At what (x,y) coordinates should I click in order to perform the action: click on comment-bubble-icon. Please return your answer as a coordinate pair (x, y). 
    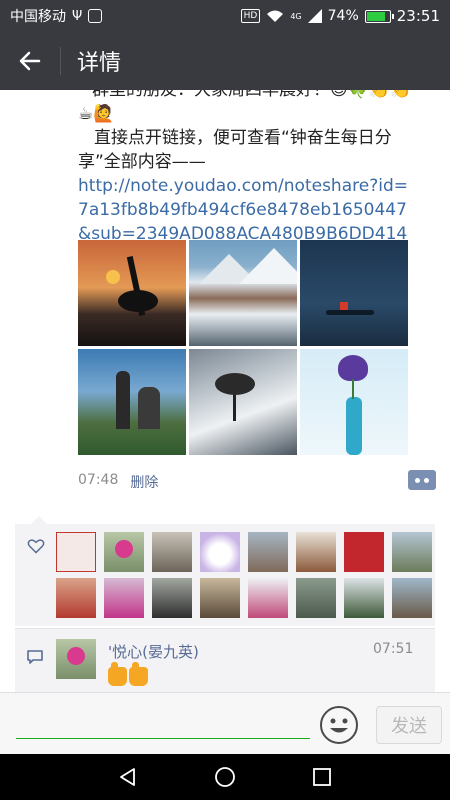
    Looking at the image, I should click on (35, 657).